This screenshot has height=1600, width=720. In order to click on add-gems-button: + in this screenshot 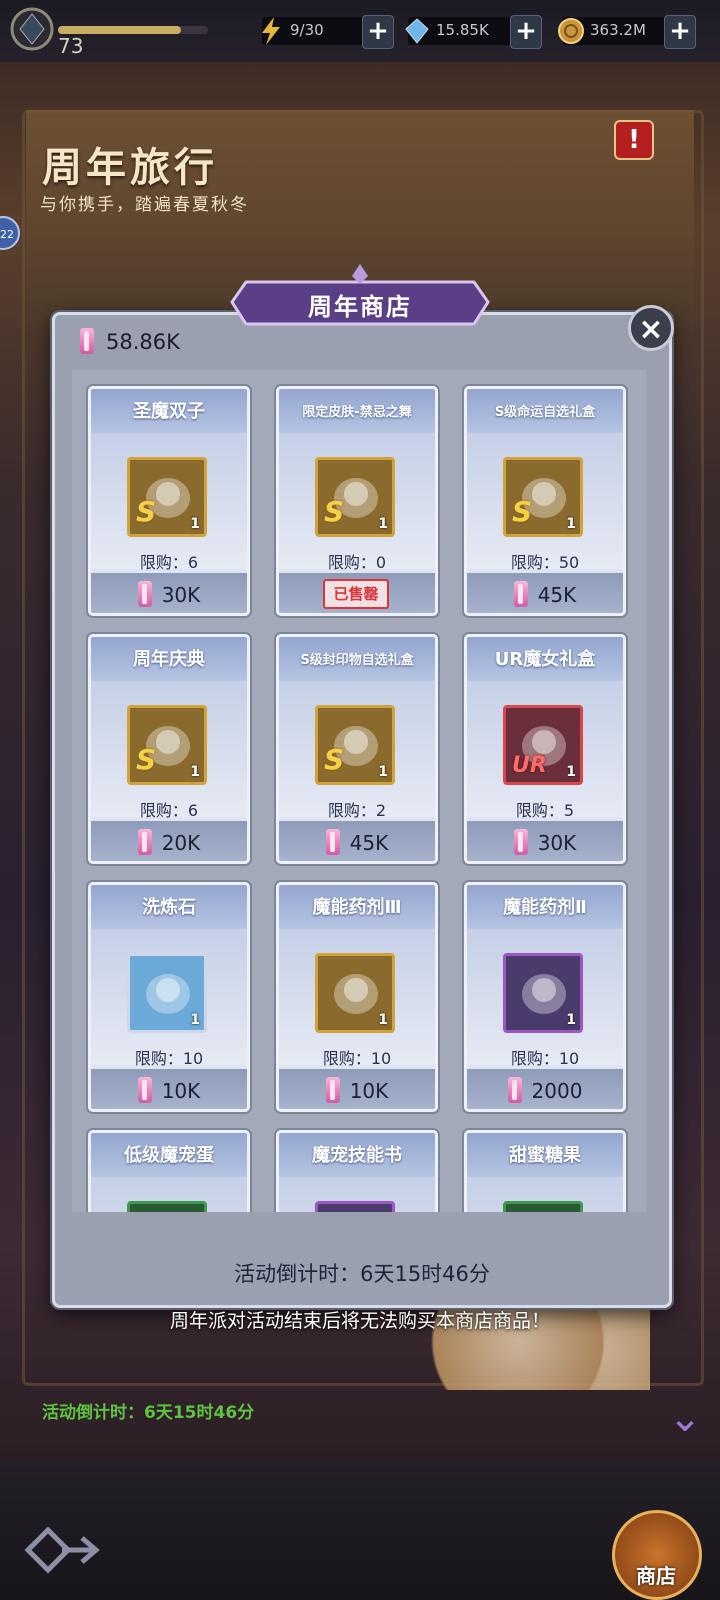, I will do `click(526, 32)`.